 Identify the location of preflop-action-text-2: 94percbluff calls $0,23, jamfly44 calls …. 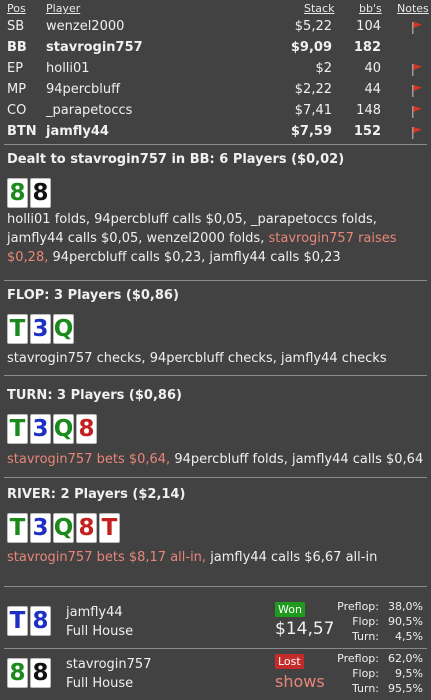
(194, 257).